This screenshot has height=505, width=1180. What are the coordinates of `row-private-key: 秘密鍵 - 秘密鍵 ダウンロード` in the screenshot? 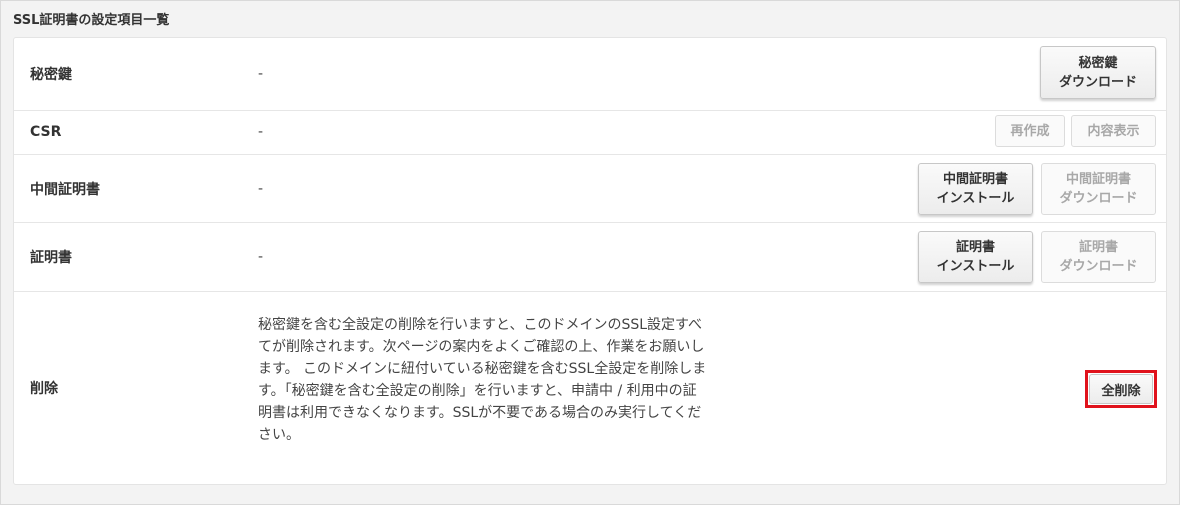 It's located at (590, 74).